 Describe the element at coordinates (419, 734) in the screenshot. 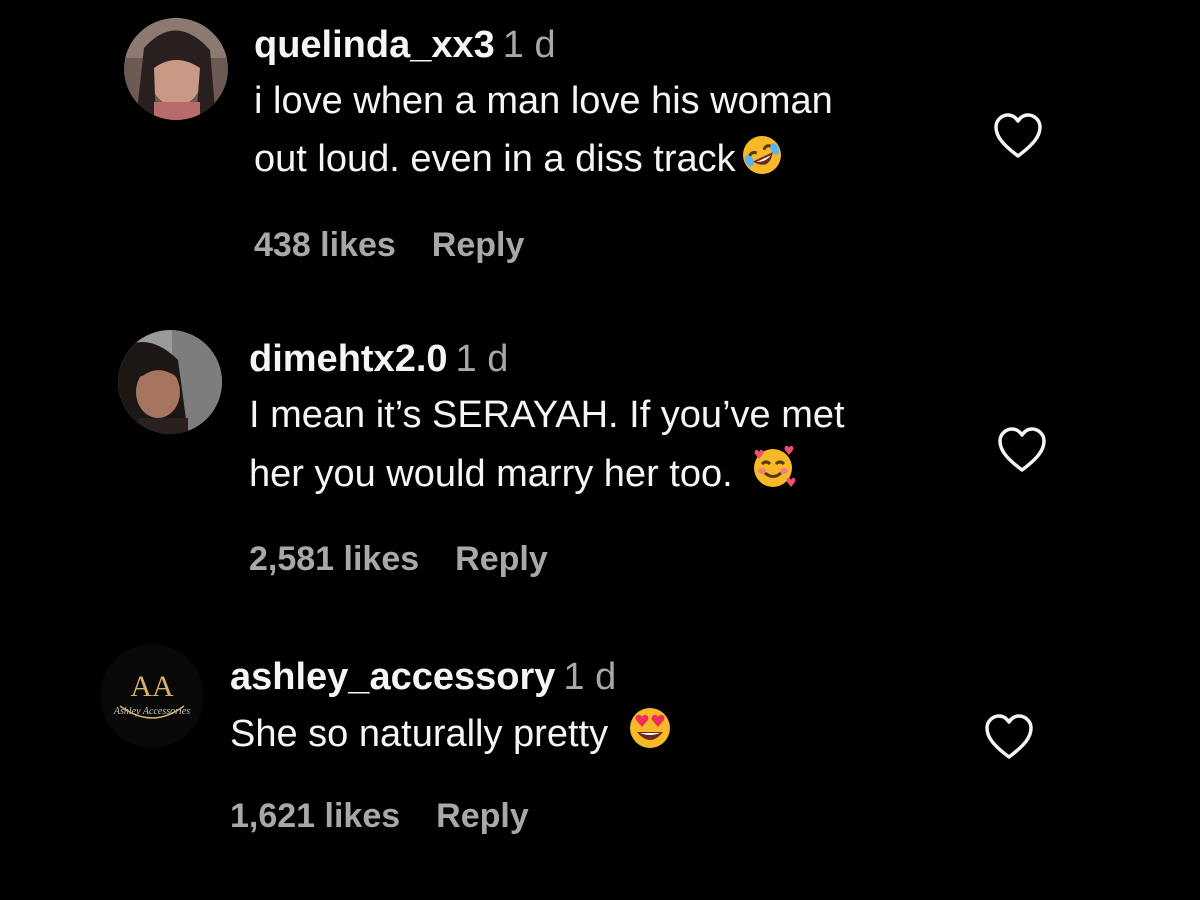

I see `comment-text-line: She so naturally pretty` at that location.